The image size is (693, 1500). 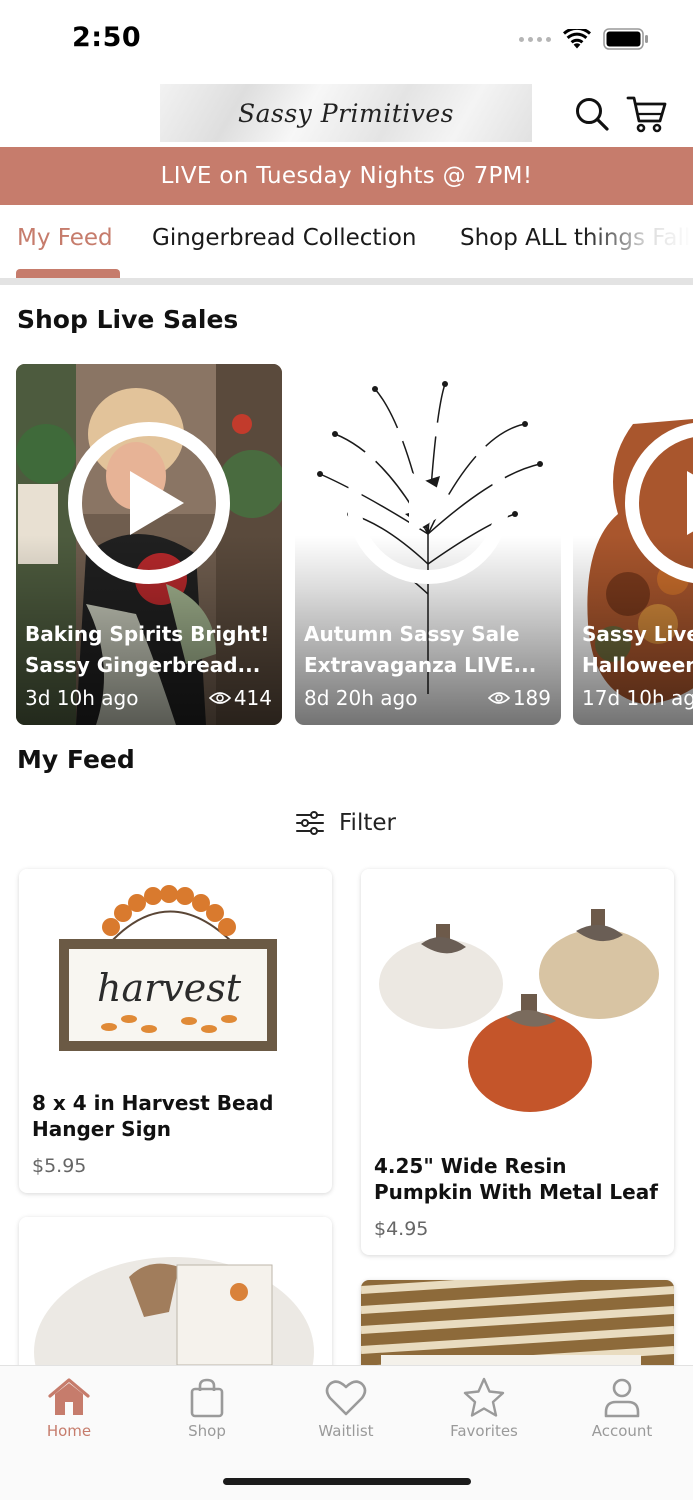 I want to click on nav-favorites: Favorites, so click(x=484, y=1408).